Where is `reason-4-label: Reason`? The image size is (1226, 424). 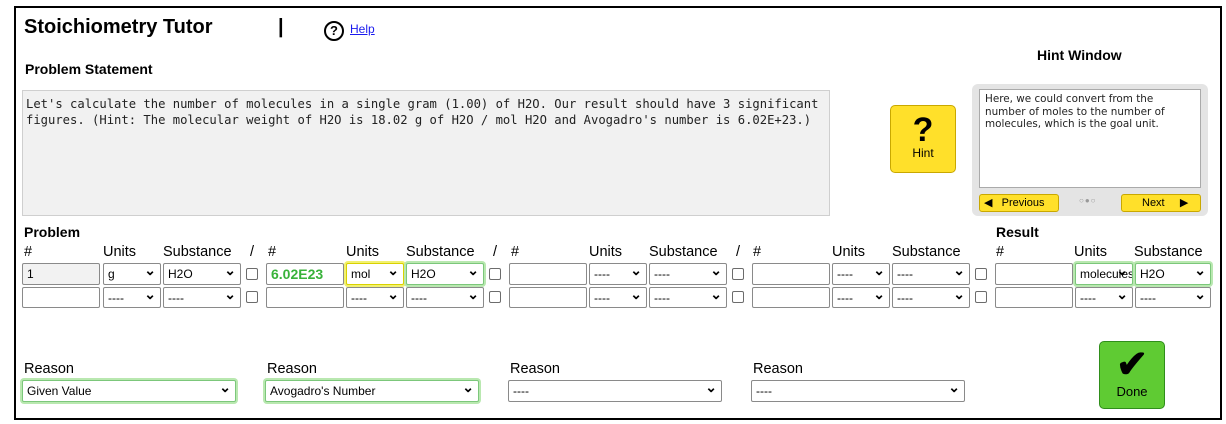 reason-4-label: Reason is located at coordinates (778, 369).